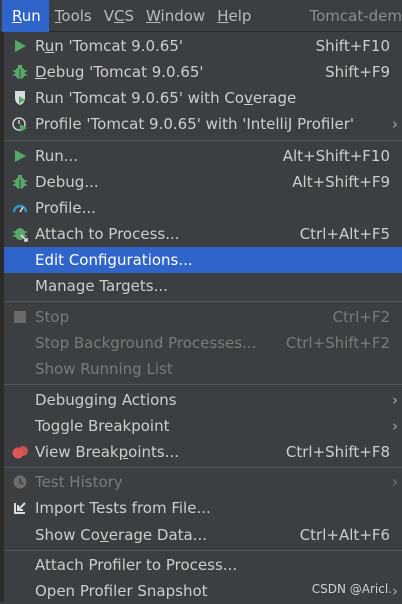  I want to click on show-coverage-mnemonic: v, so click(104, 535).